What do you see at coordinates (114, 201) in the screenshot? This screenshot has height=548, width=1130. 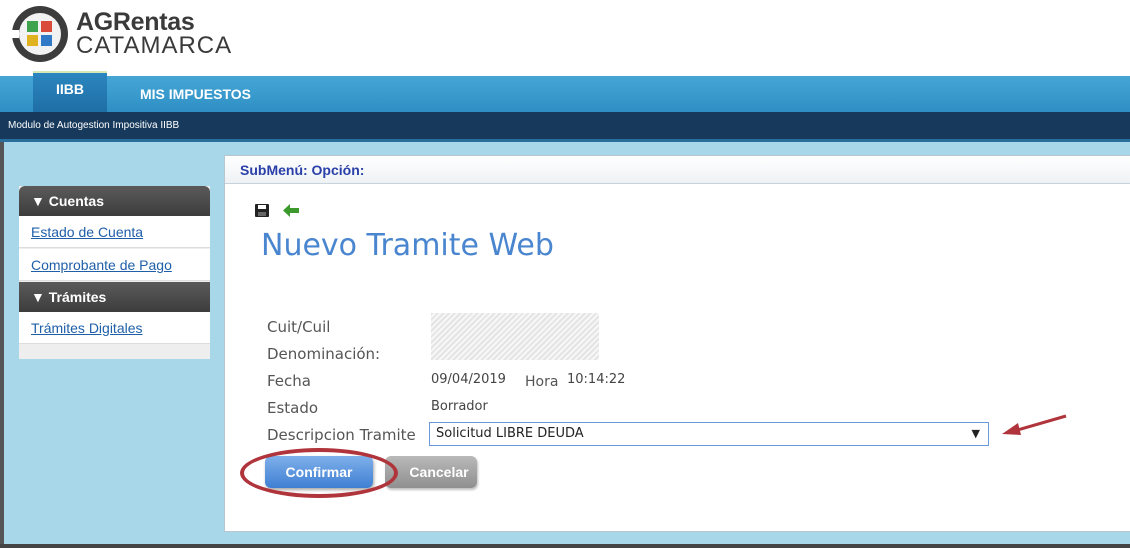 I see `sidebar-header-cuentas: ▼ Cuentas` at bounding box center [114, 201].